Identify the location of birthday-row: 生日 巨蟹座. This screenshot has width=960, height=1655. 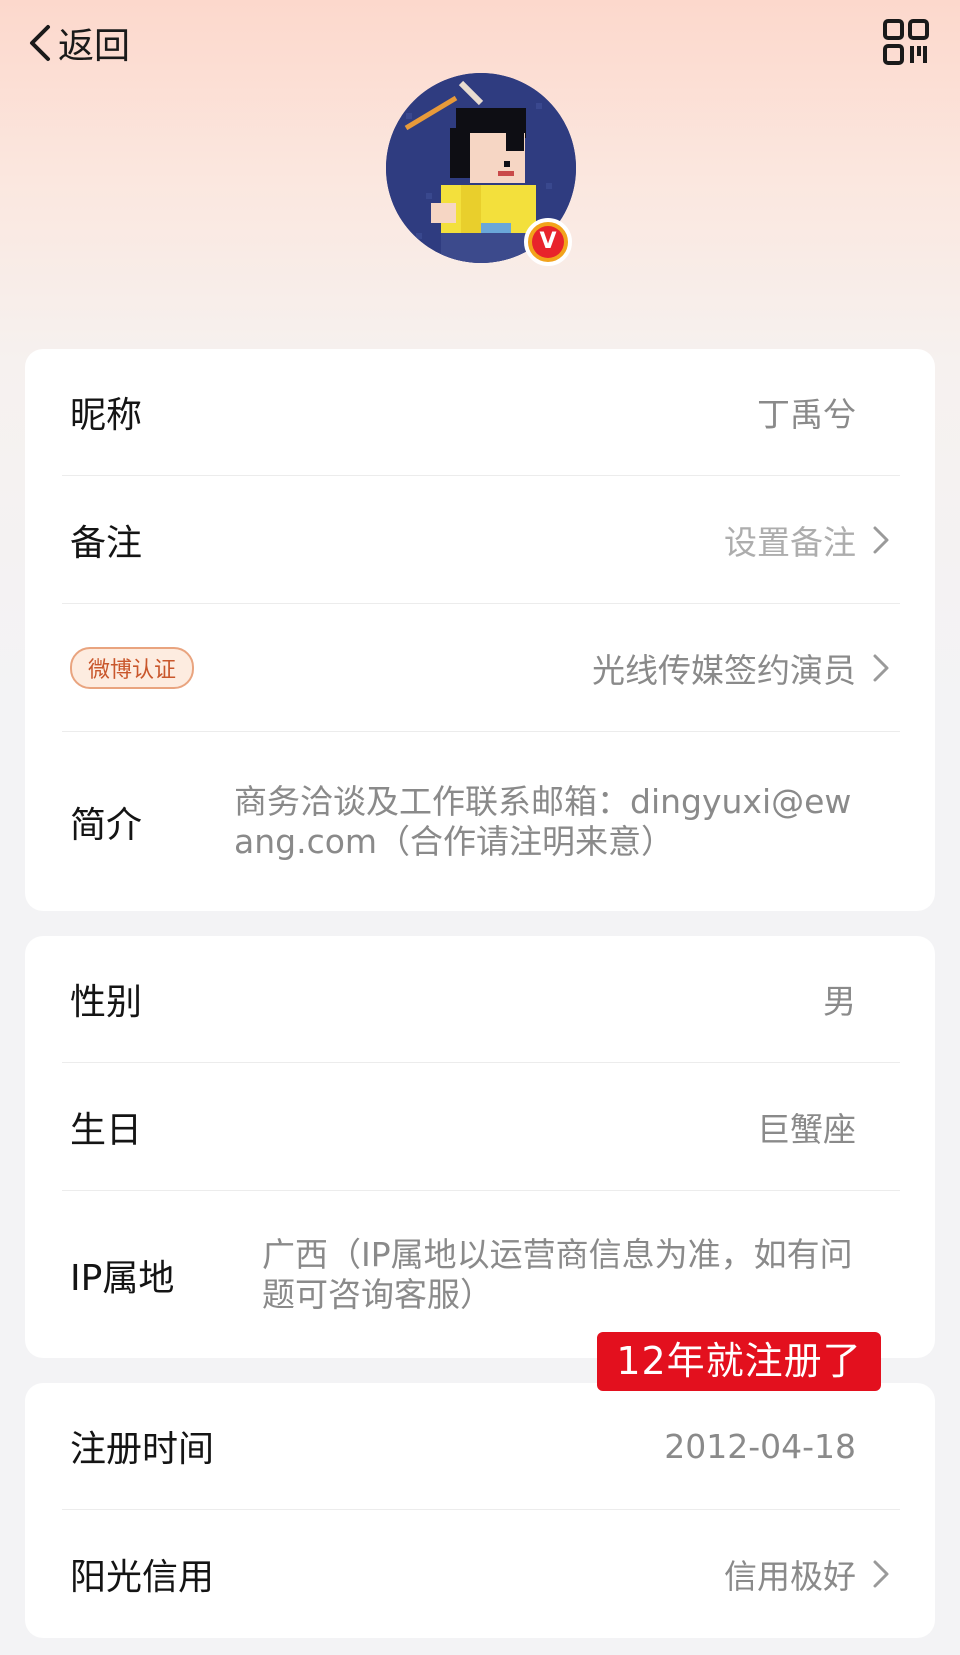
(481, 1127).